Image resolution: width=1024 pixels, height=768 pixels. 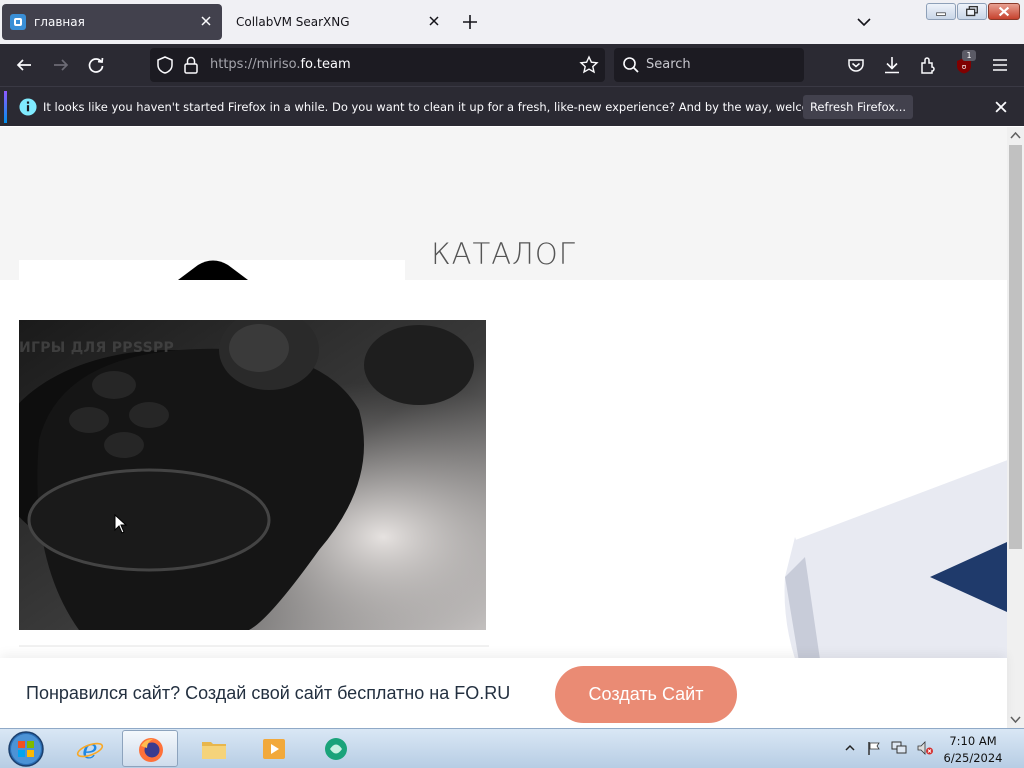 I want to click on shield-icon, so click(x=165, y=65).